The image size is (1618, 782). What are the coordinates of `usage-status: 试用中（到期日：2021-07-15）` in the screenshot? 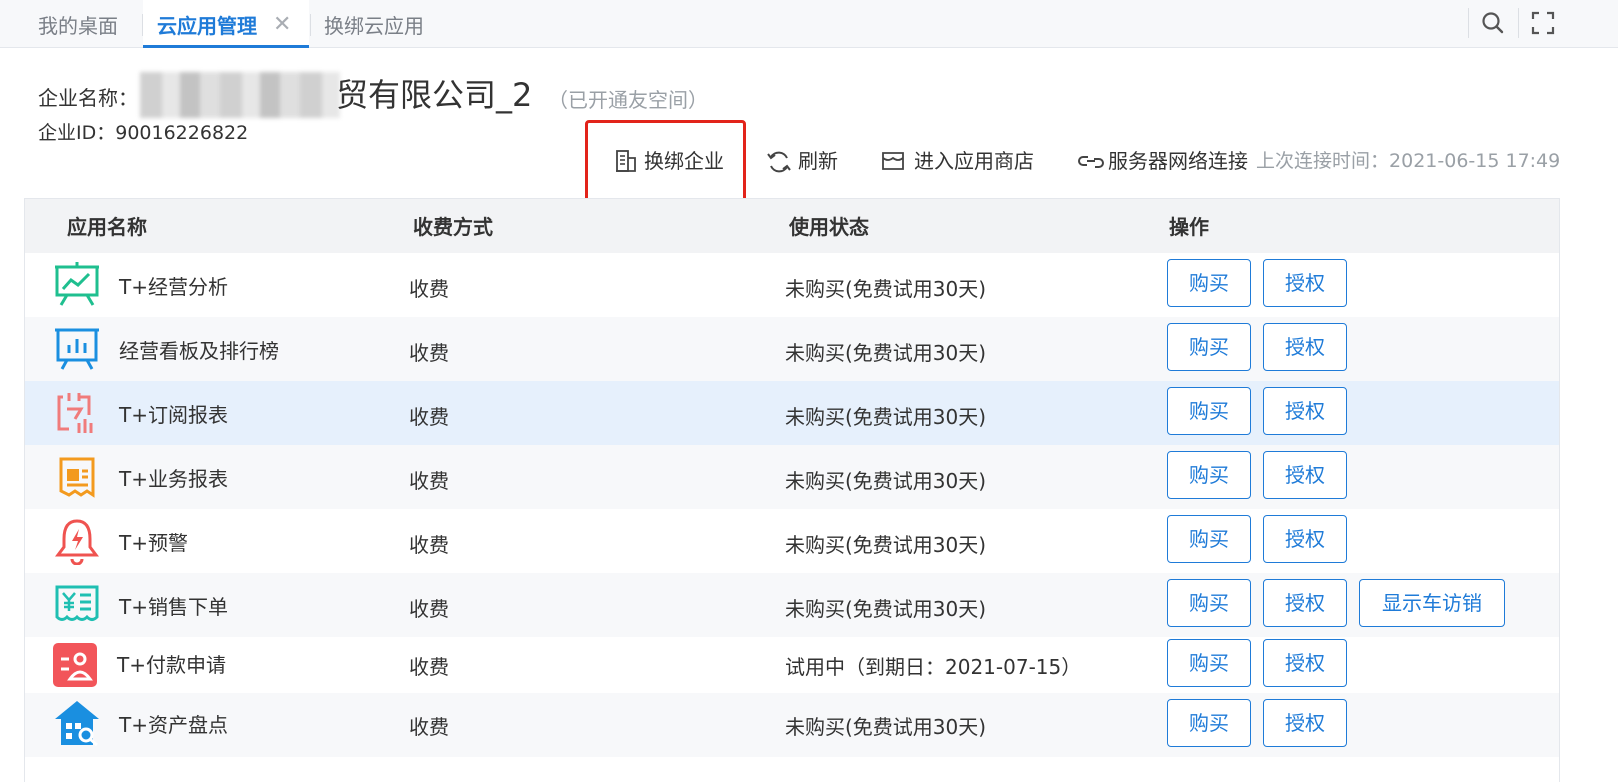 It's located at (933, 667).